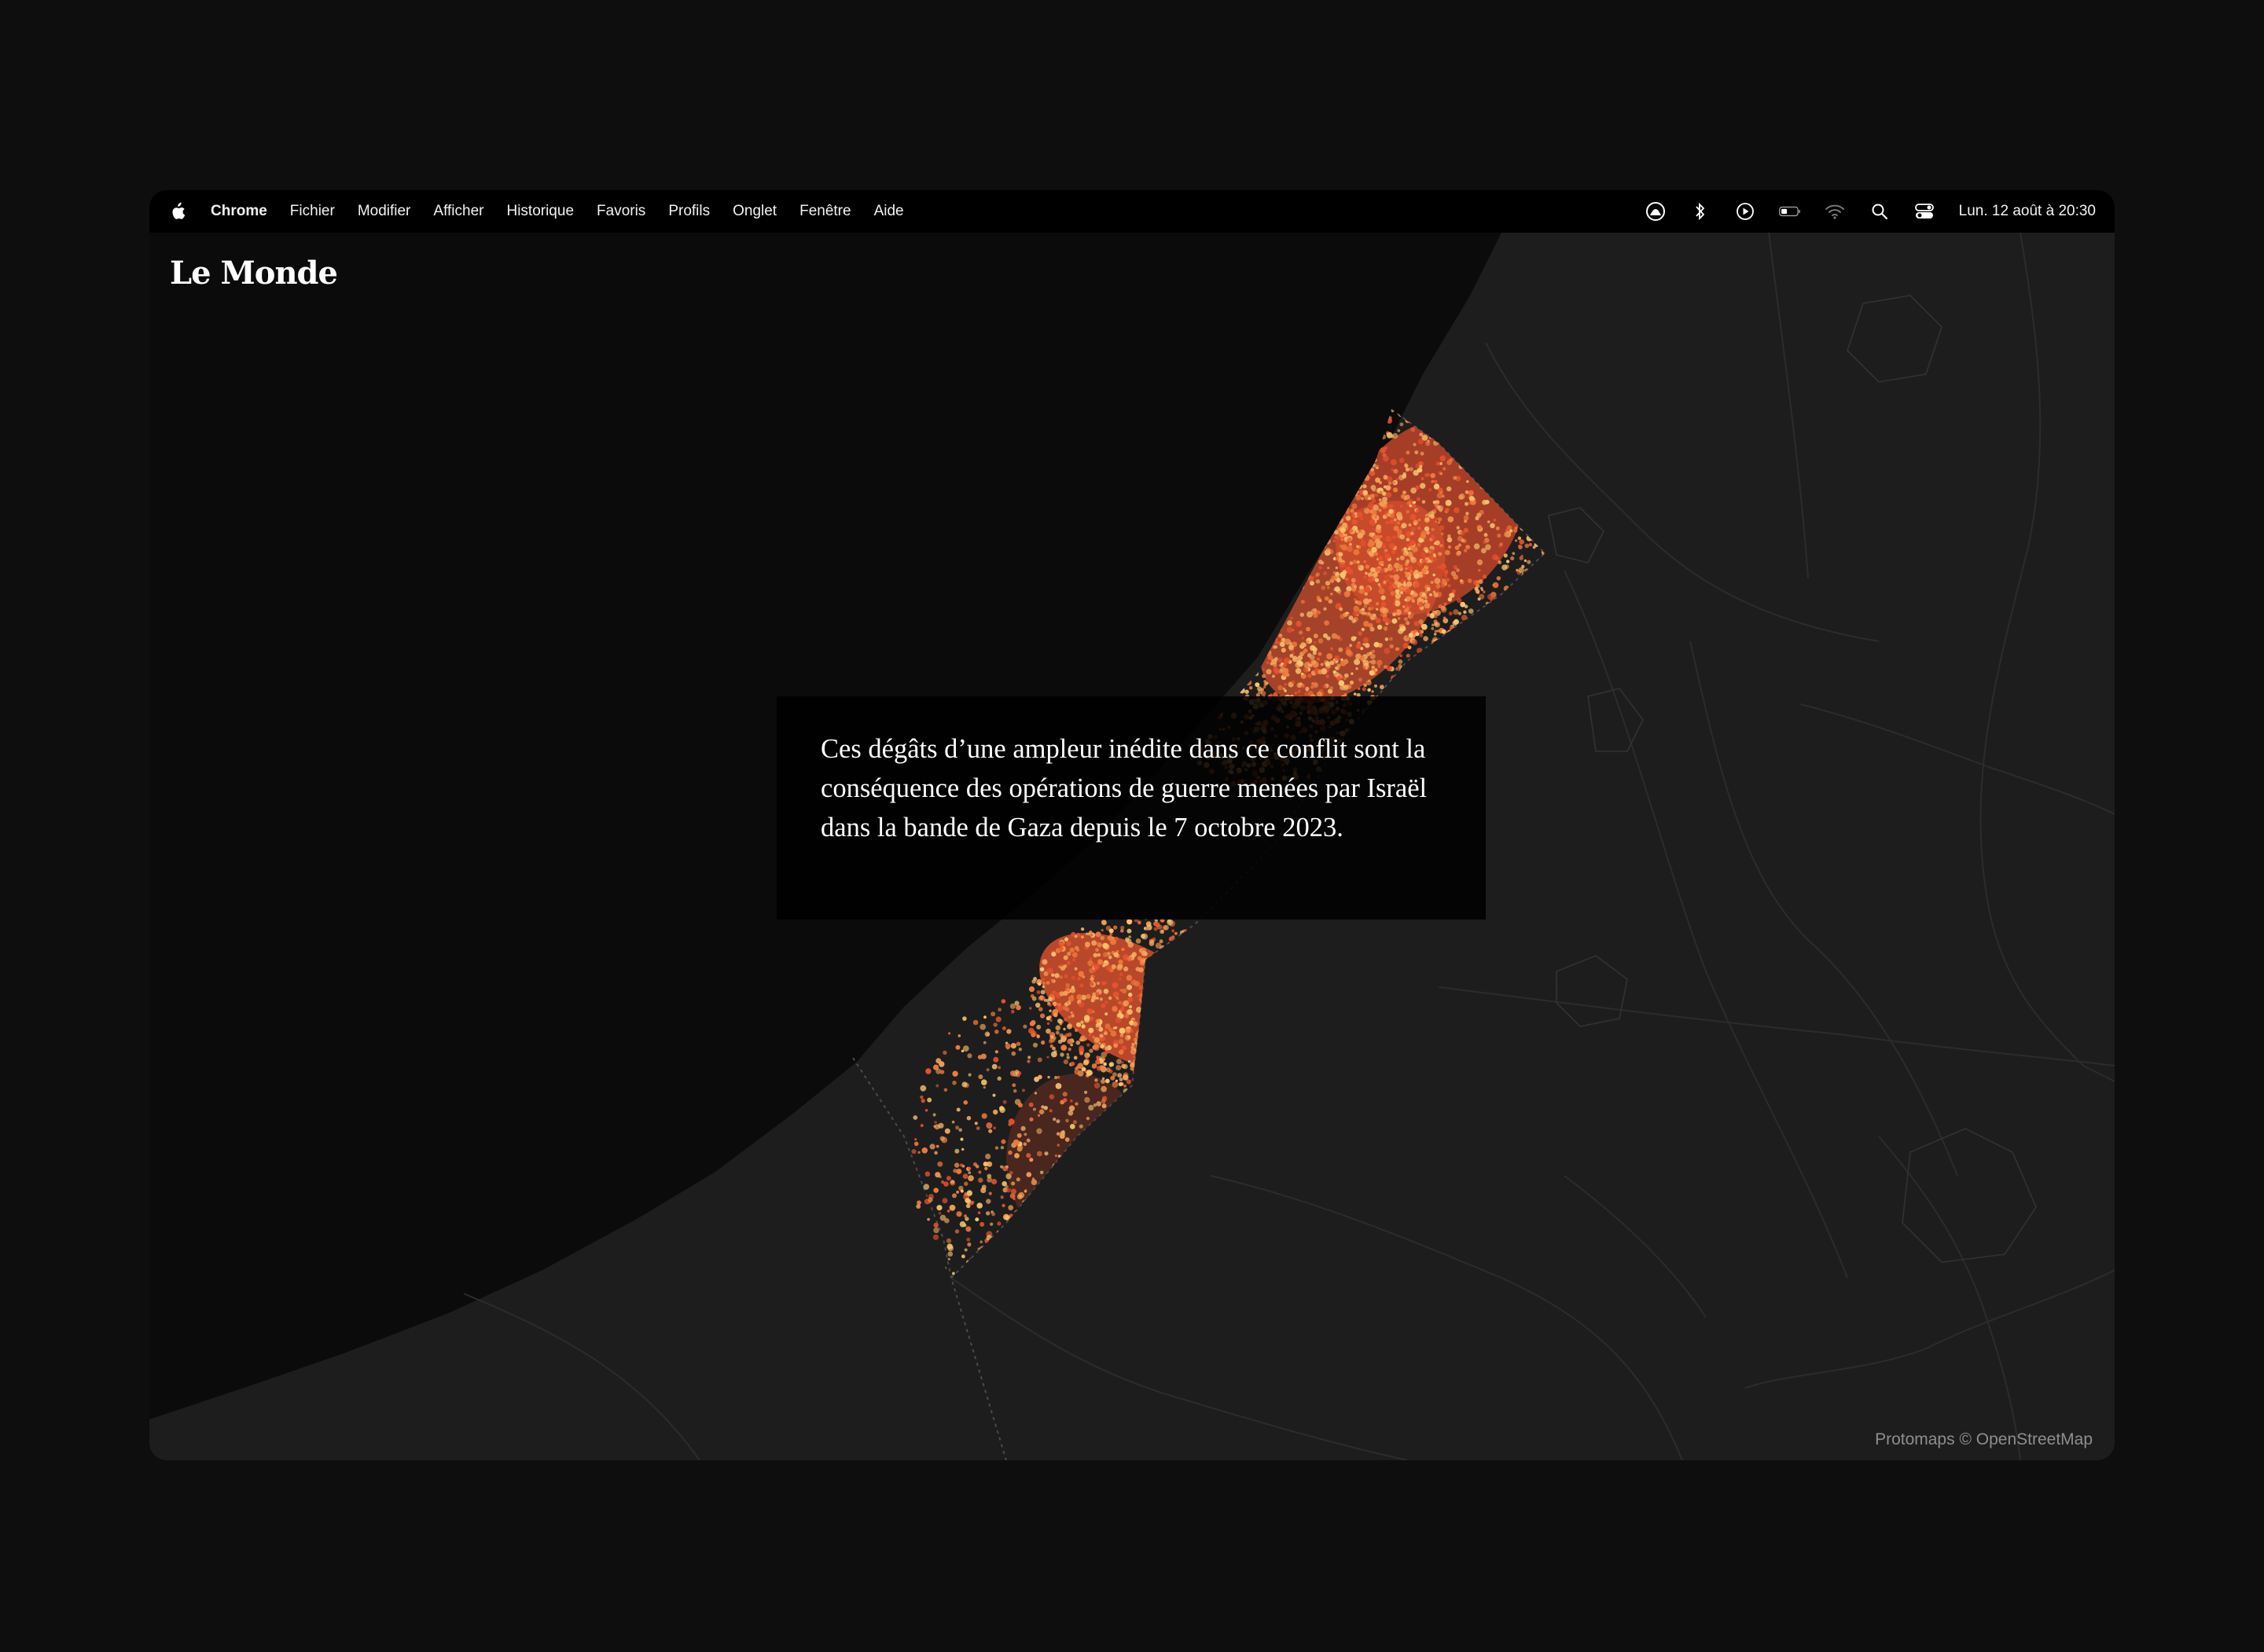 The height and width of the screenshot is (1652, 2264). What do you see at coordinates (254, 274) in the screenshot?
I see `le-monde-logo: Le Monde` at bounding box center [254, 274].